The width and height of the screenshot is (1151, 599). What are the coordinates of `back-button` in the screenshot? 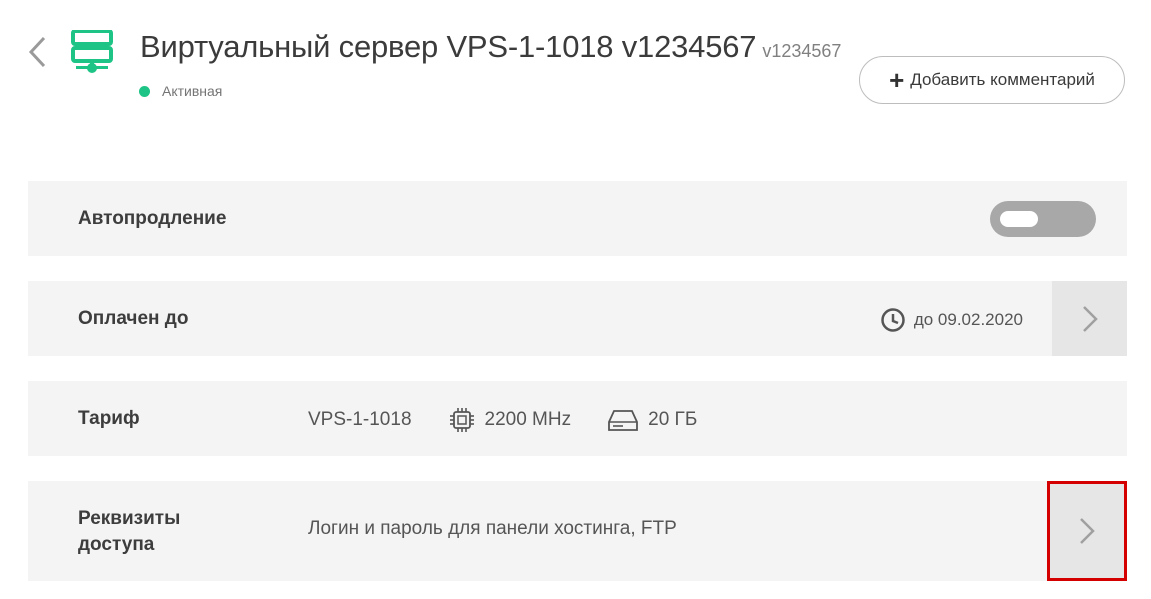 It's located at (37, 52).